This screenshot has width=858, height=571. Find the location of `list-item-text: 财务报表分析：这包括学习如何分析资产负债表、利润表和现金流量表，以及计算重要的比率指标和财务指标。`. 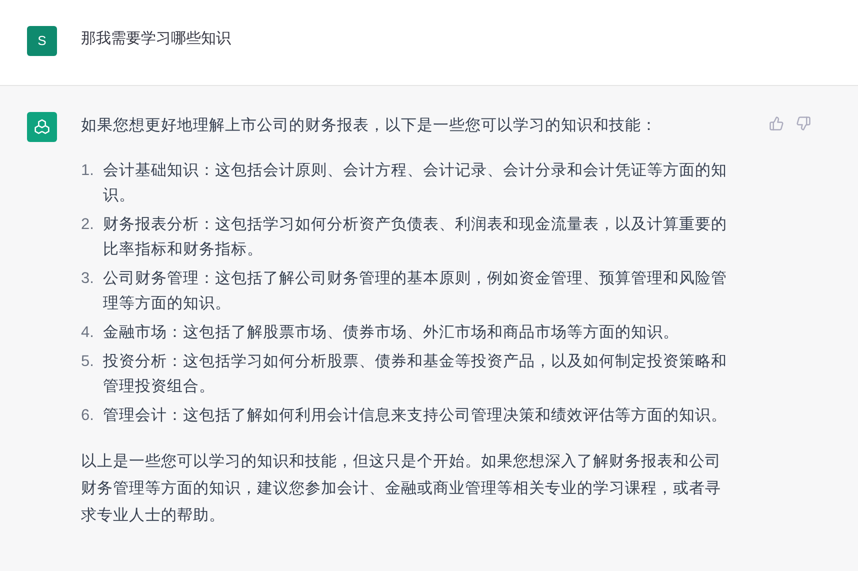

list-item-text: 财务报表分析：这包括学习如何分析资产负债表、利润表和现金流量表，以及计算重要的比率指标和财务指标。 is located at coordinates (415, 237).